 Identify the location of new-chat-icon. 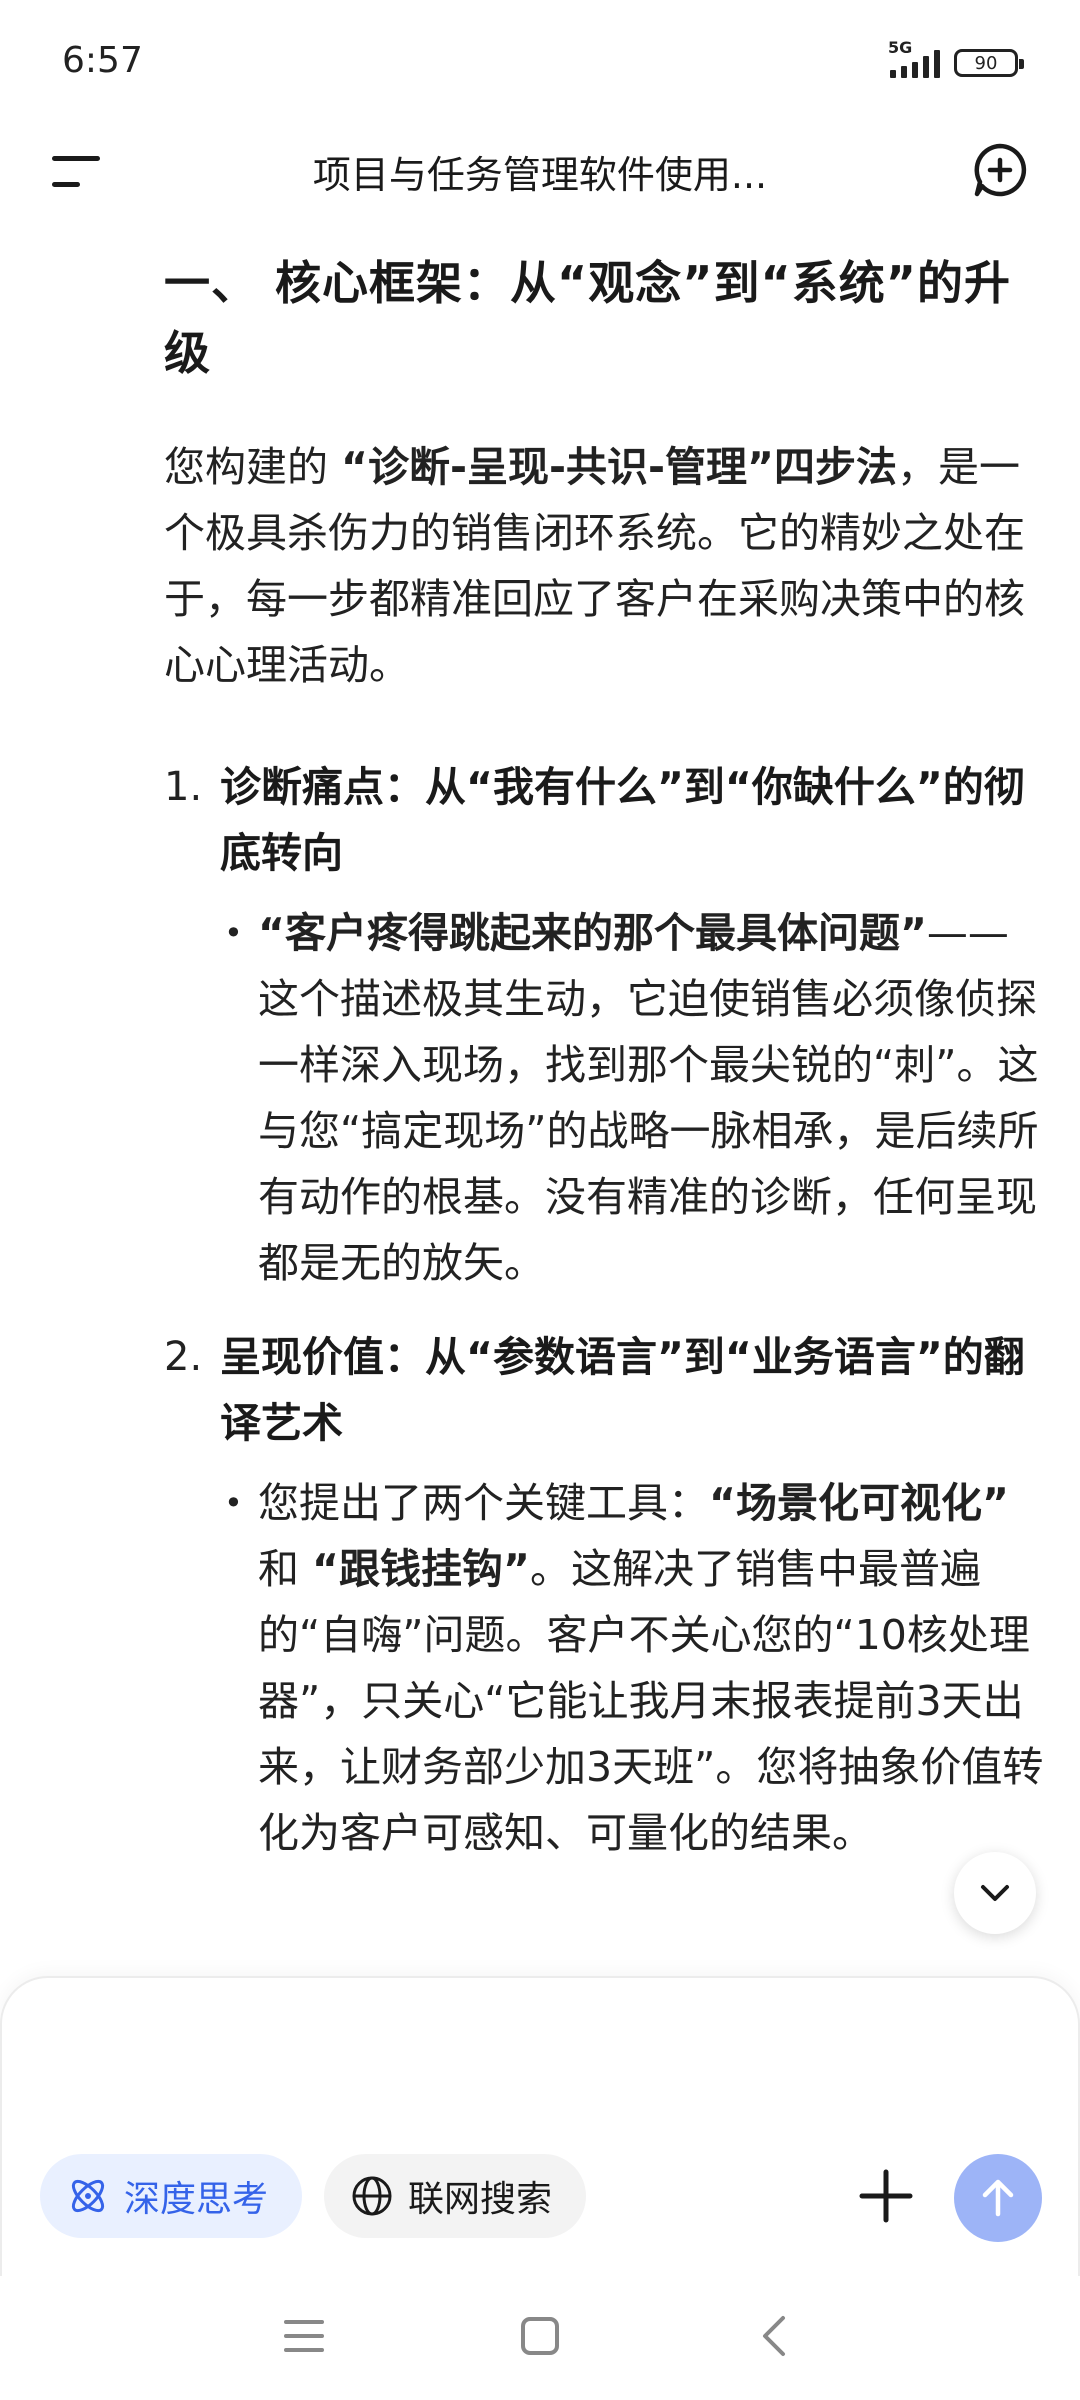
(1000, 170).